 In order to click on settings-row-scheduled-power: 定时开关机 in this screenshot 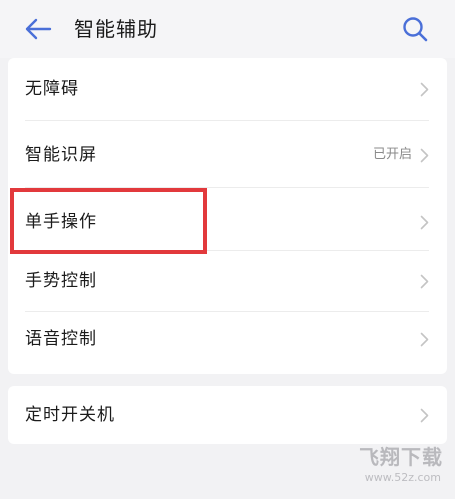, I will do `click(227, 415)`.